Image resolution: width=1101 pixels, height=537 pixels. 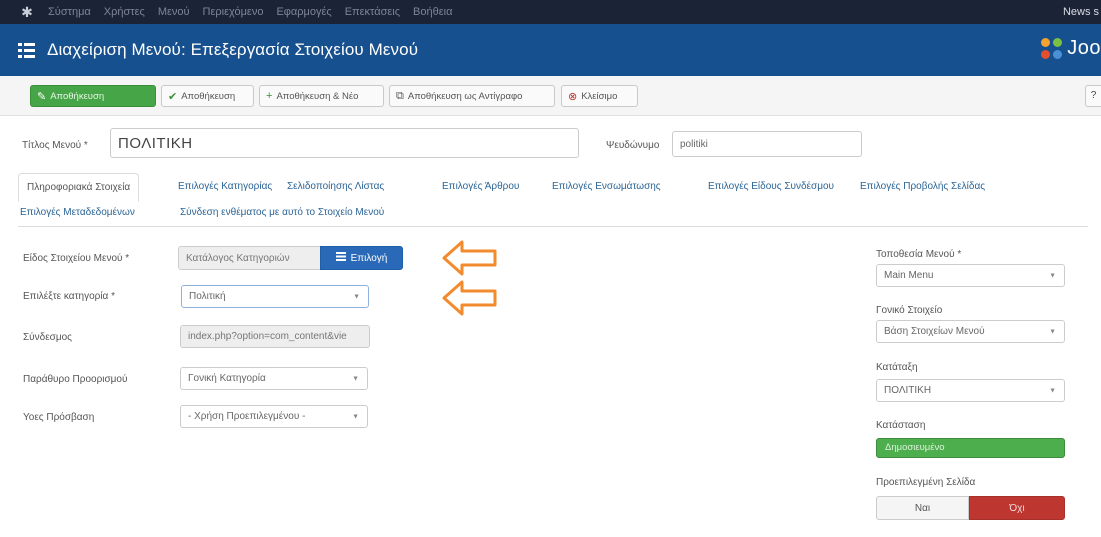 What do you see at coordinates (465, 96) in the screenshot?
I see `save-copy-button-label: Αποθήκευση ως Αντίγραφο` at bounding box center [465, 96].